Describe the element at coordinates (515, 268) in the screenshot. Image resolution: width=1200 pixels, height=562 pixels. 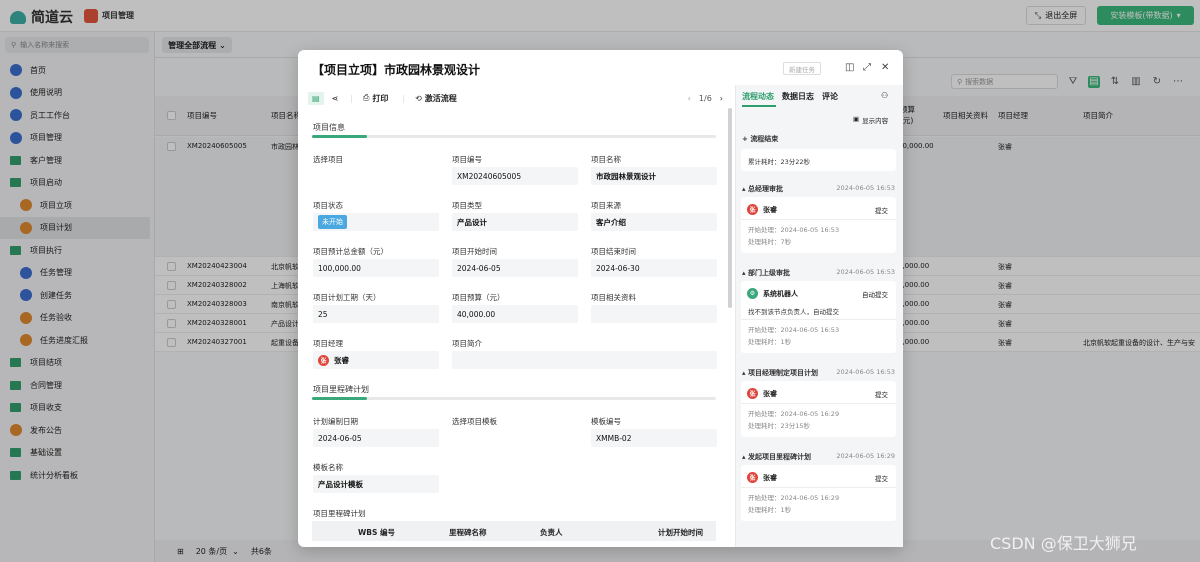
I see `start-date-field: 2024-06-05` at that location.